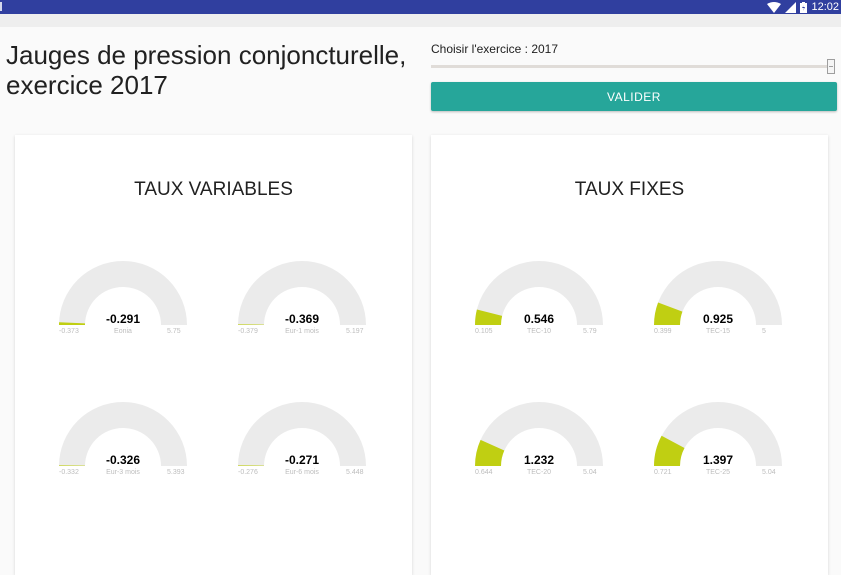  I want to click on gauge-max: 5.197, so click(355, 331).